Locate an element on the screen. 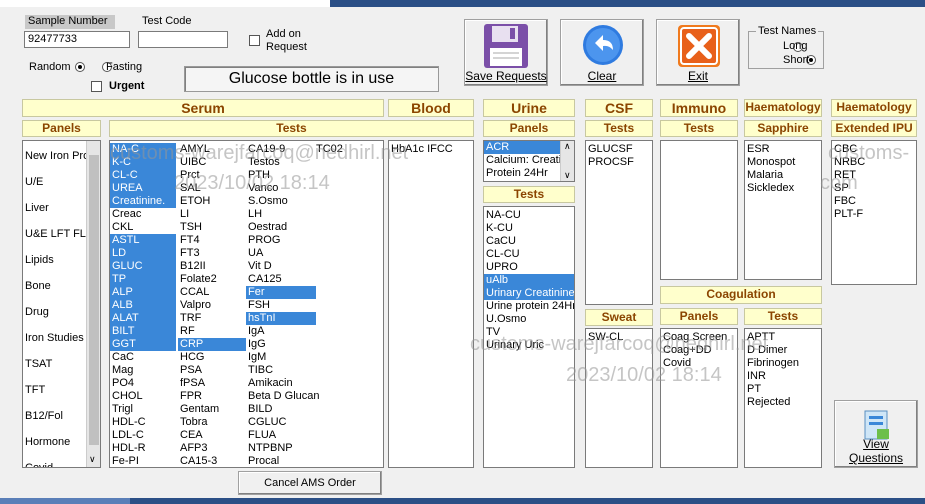  serum-test-item: LDL-C is located at coordinates (143, 435).